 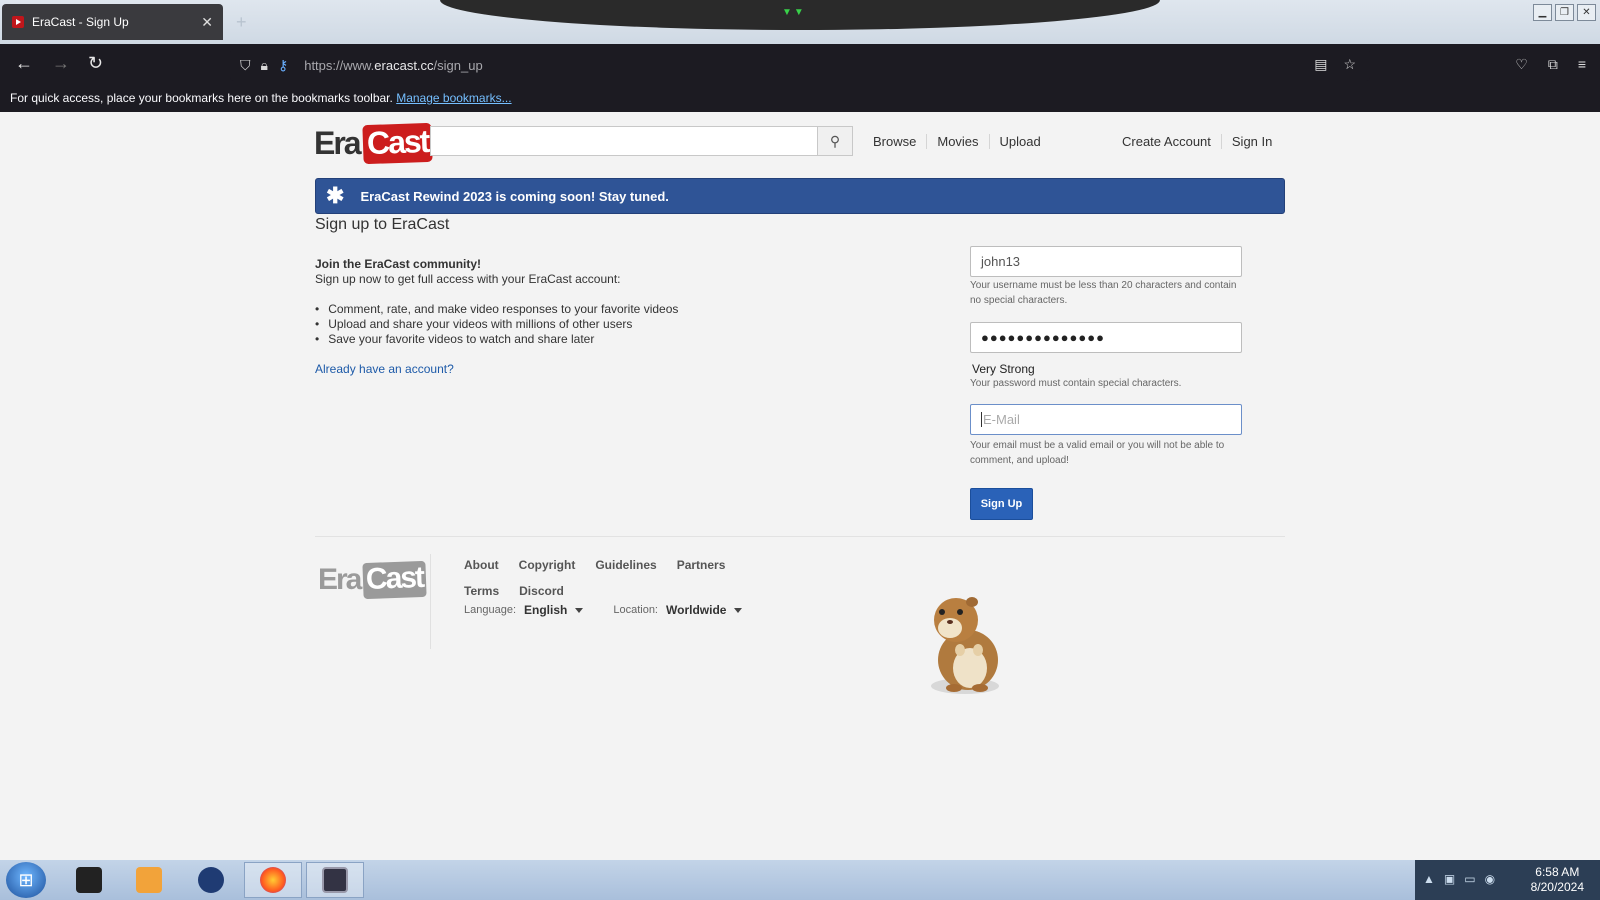 What do you see at coordinates (264, 65) in the screenshot?
I see `lock-icon: 🔒︎` at bounding box center [264, 65].